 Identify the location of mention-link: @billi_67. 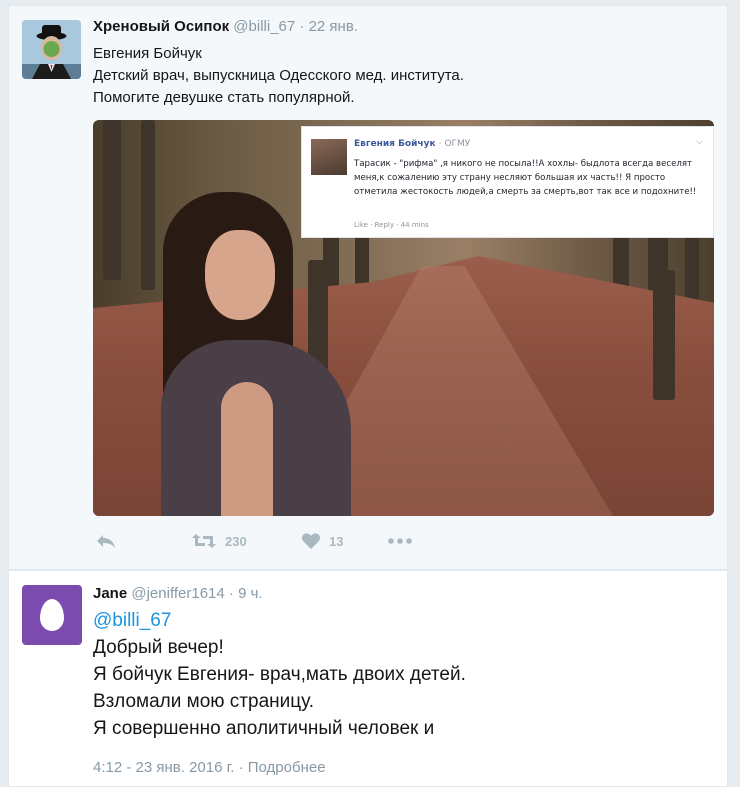
(132, 620).